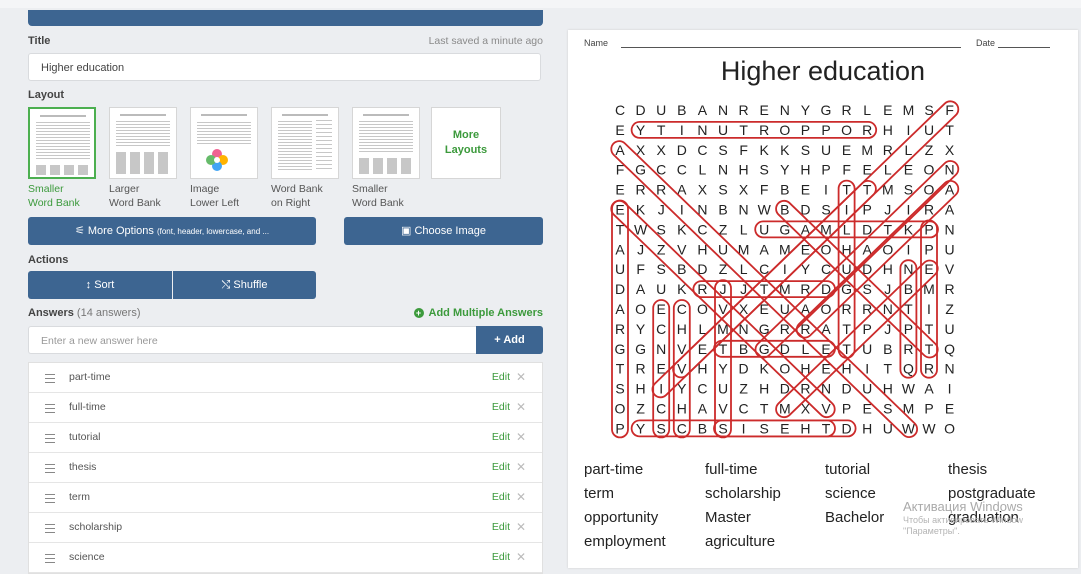 The width and height of the screenshot is (1081, 574). Describe the element at coordinates (485, 41) in the screenshot. I see `last-saved-status: Last saved a minute ago` at that location.